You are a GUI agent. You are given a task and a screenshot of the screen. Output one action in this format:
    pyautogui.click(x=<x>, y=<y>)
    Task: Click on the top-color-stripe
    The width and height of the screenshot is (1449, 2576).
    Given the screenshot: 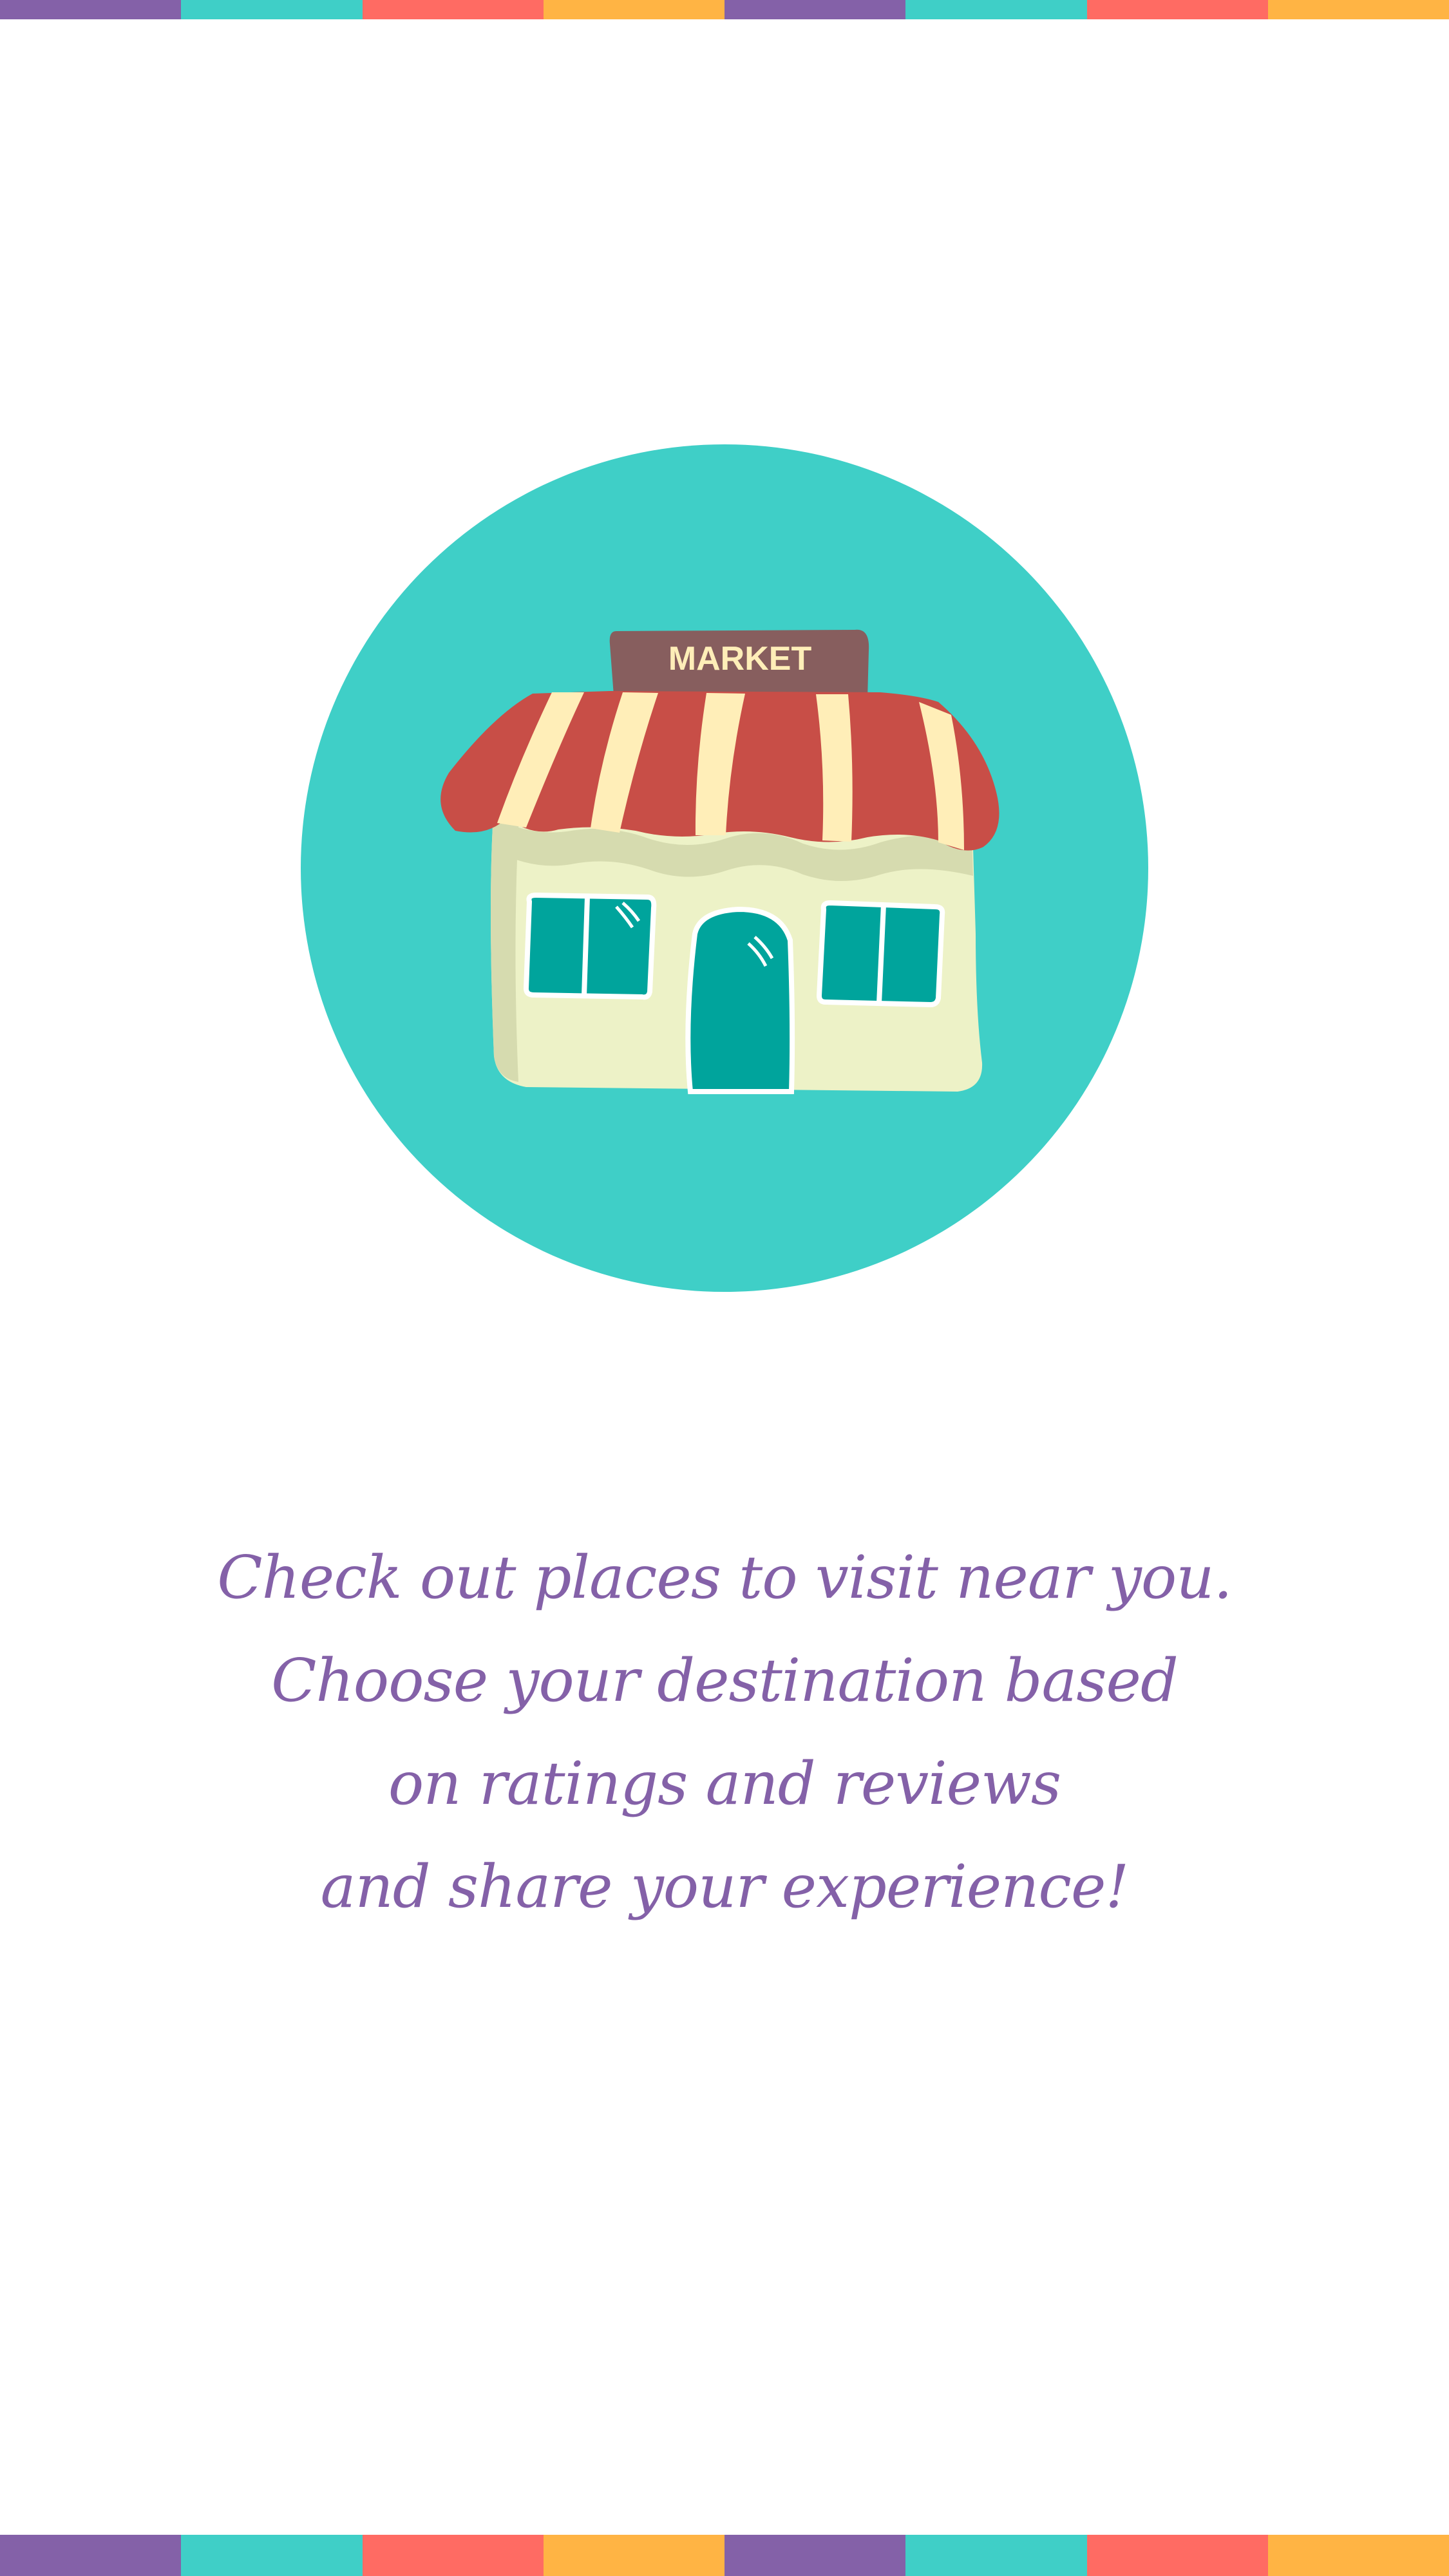 What is the action you would take?
    pyautogui.click(x=724, y=9)
    